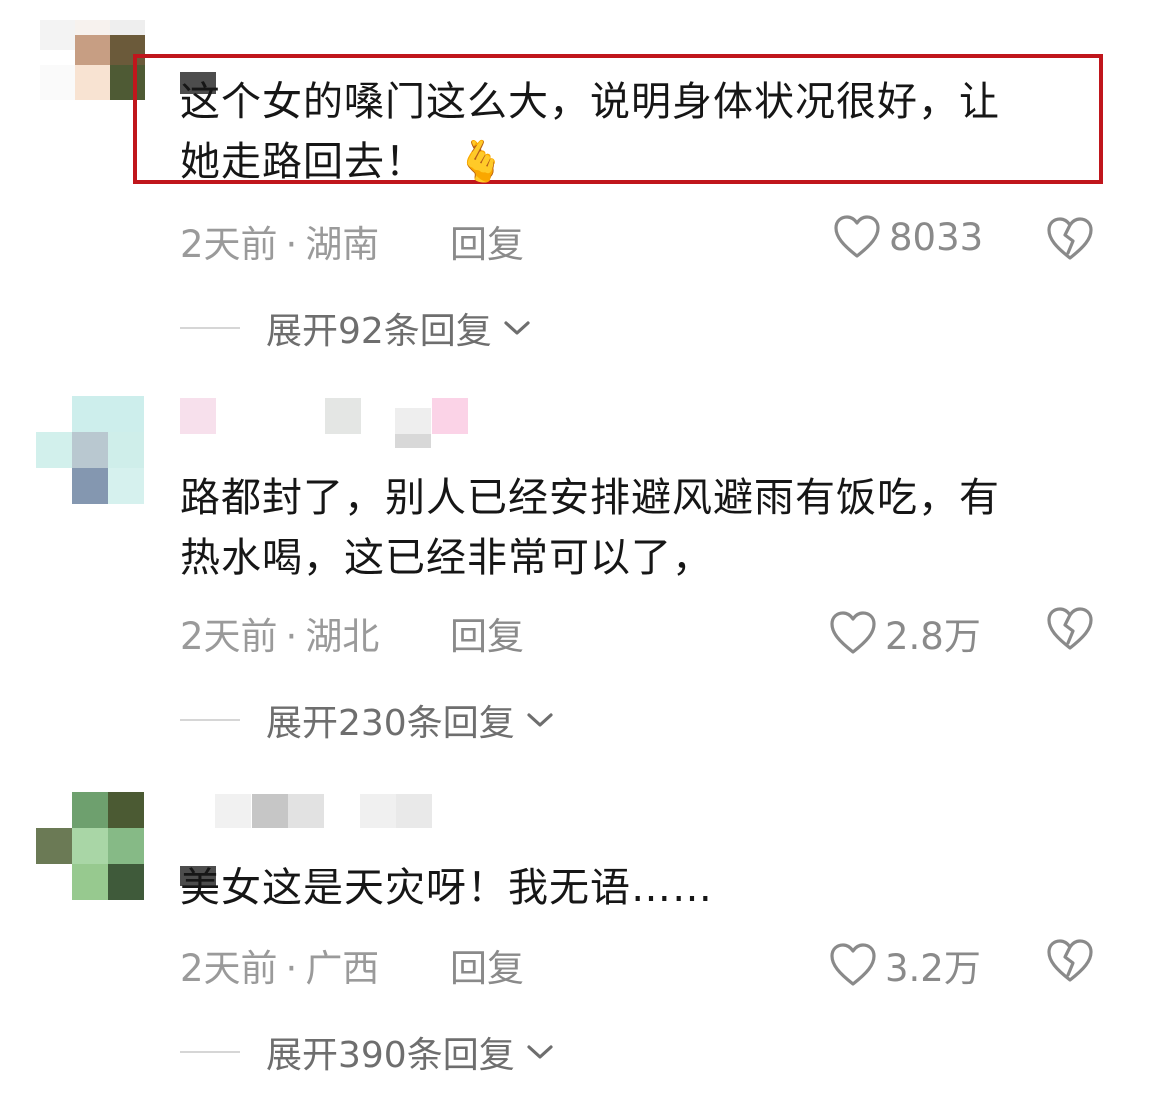  I want to click on like-button: 8033, so click(908, 237).